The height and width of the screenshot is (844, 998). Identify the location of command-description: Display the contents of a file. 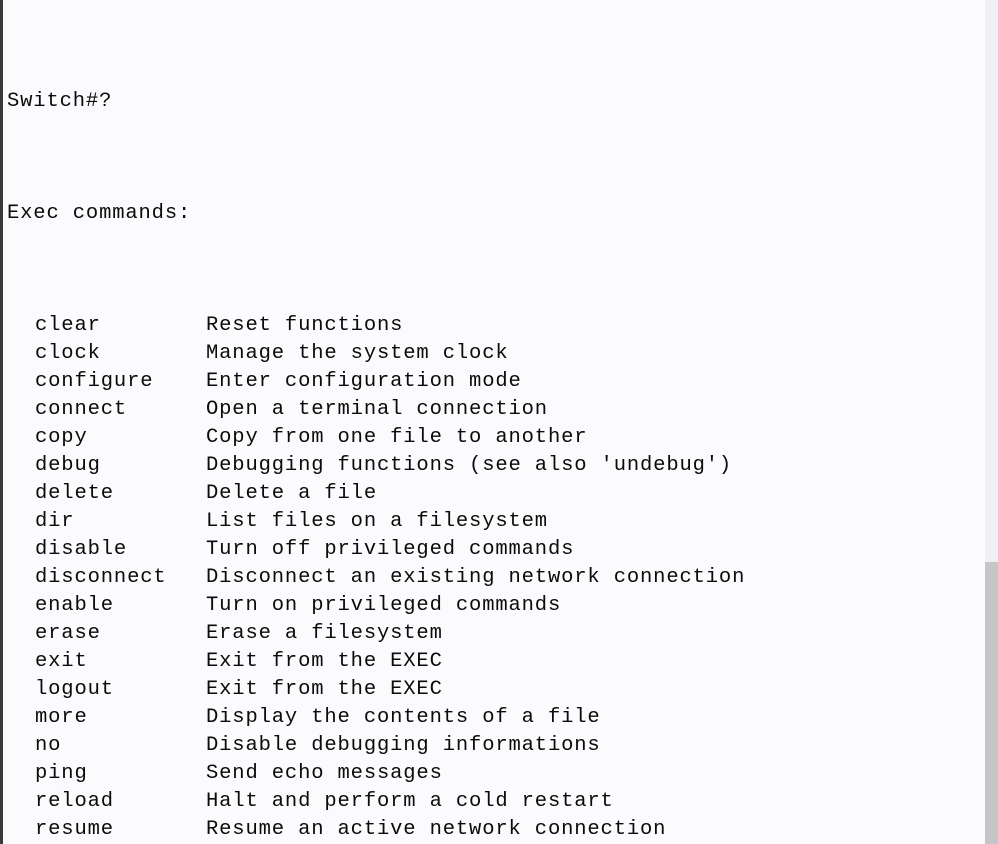
(403, 717).